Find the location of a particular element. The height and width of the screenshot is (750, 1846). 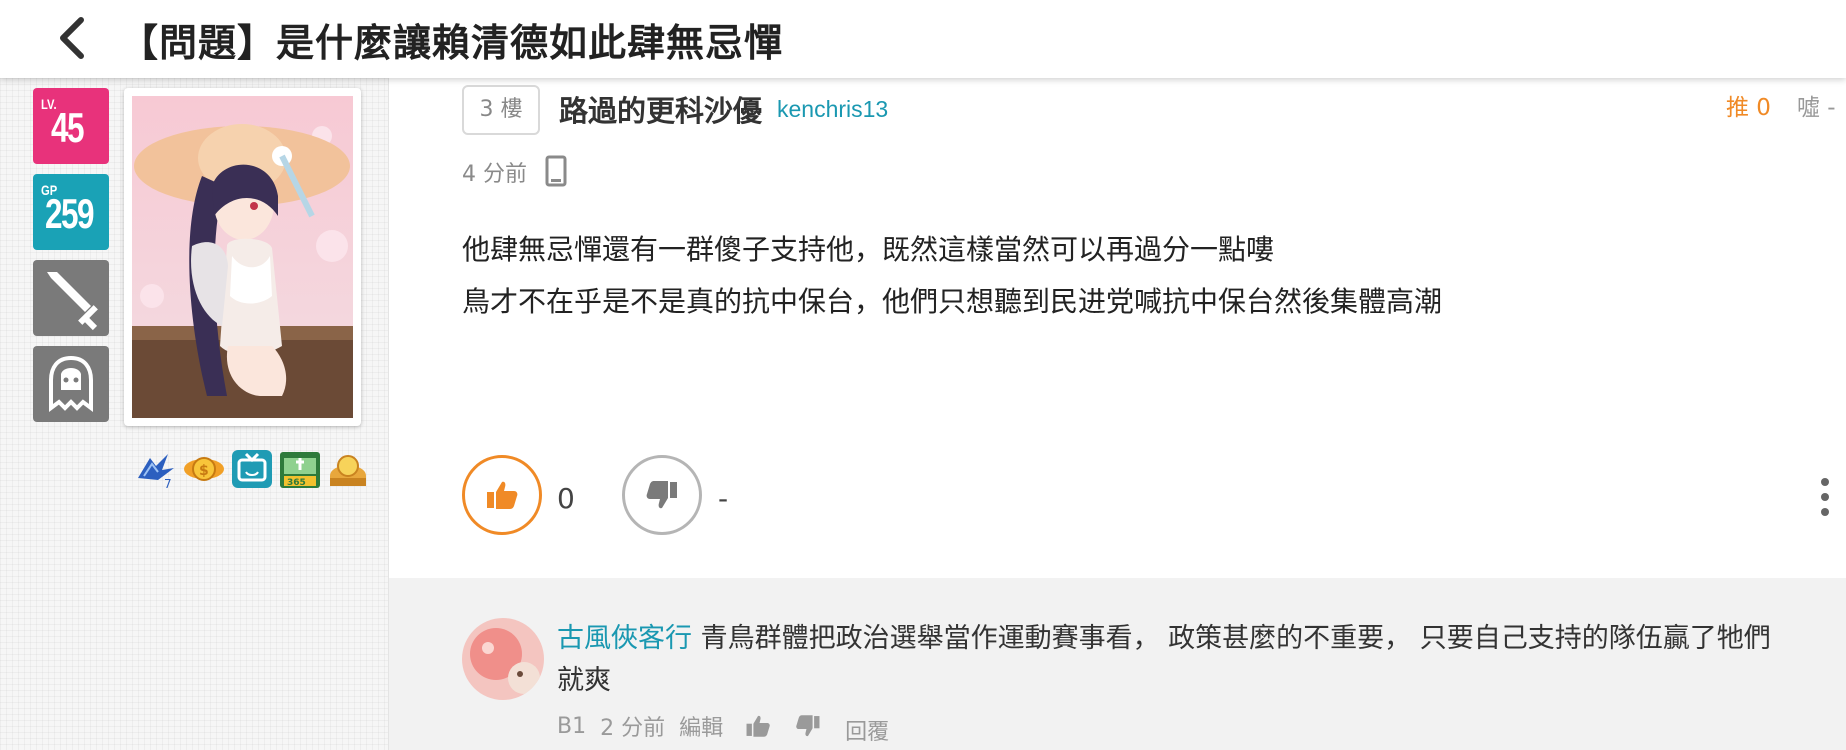

comment-edit-link: 編輯 is located at coordinates (701, 726).